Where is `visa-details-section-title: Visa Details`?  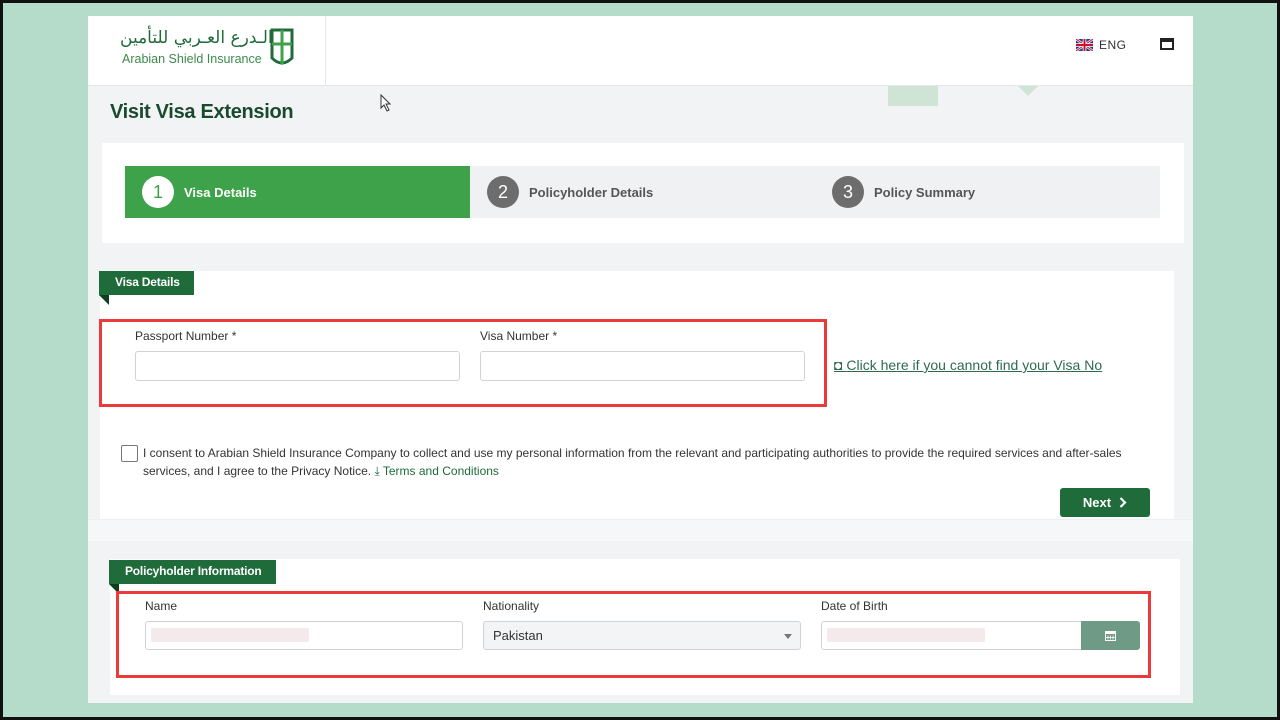 visa-details-section-title: Visa Details is located at coordinates (146, 288).